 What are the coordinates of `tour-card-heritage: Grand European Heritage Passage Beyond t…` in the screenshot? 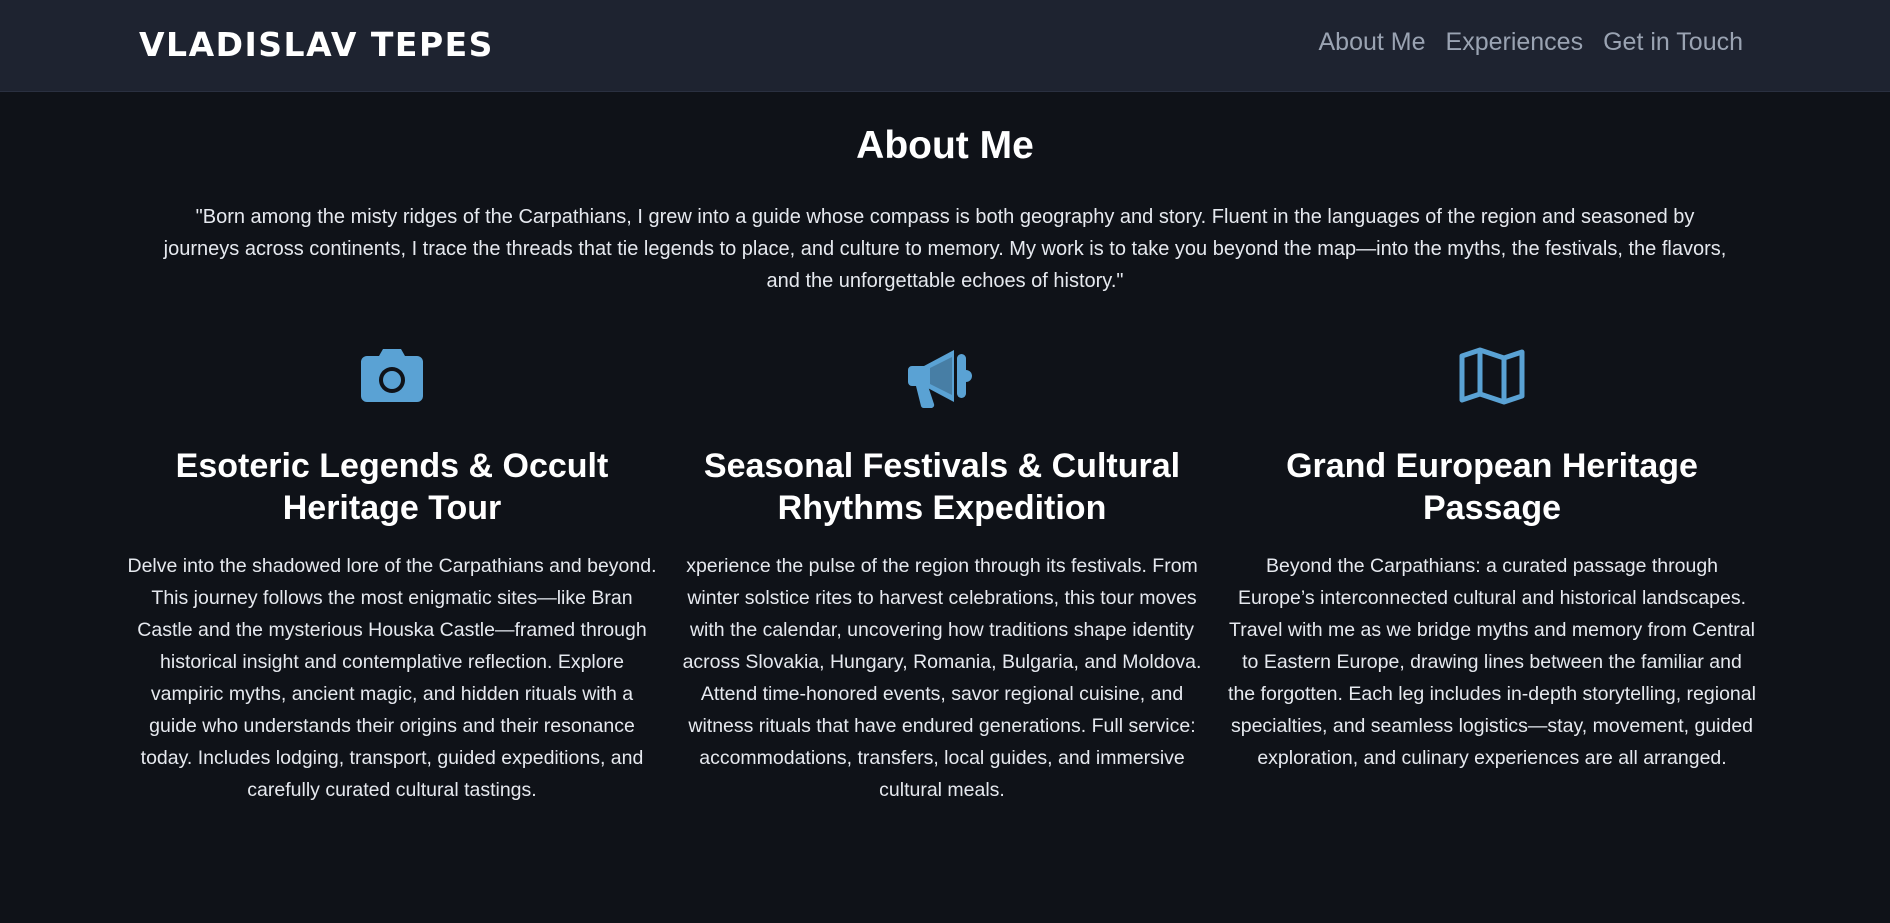 It's located at (1492, 554).